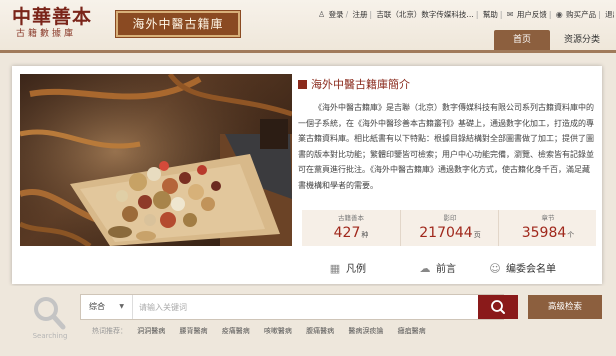  I want to click on stat-pages: 影印 217044页, so click(449, 228).